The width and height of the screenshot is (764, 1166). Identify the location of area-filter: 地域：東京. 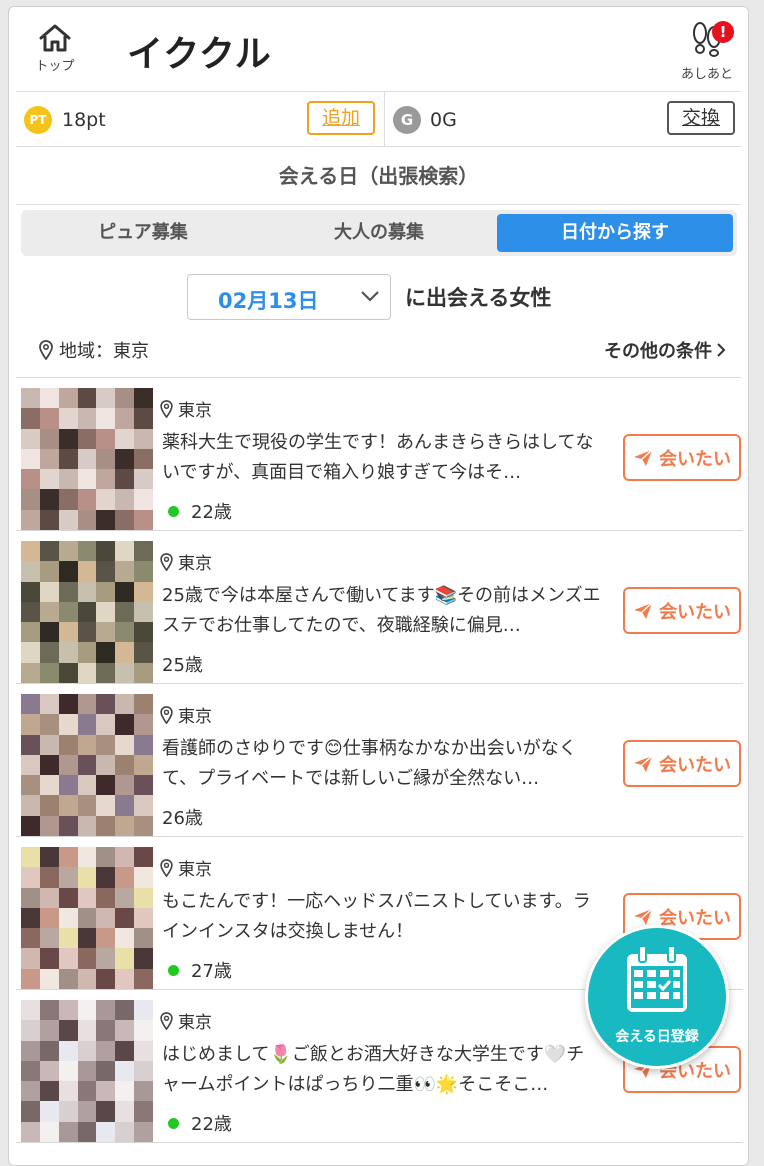
(94, 350).